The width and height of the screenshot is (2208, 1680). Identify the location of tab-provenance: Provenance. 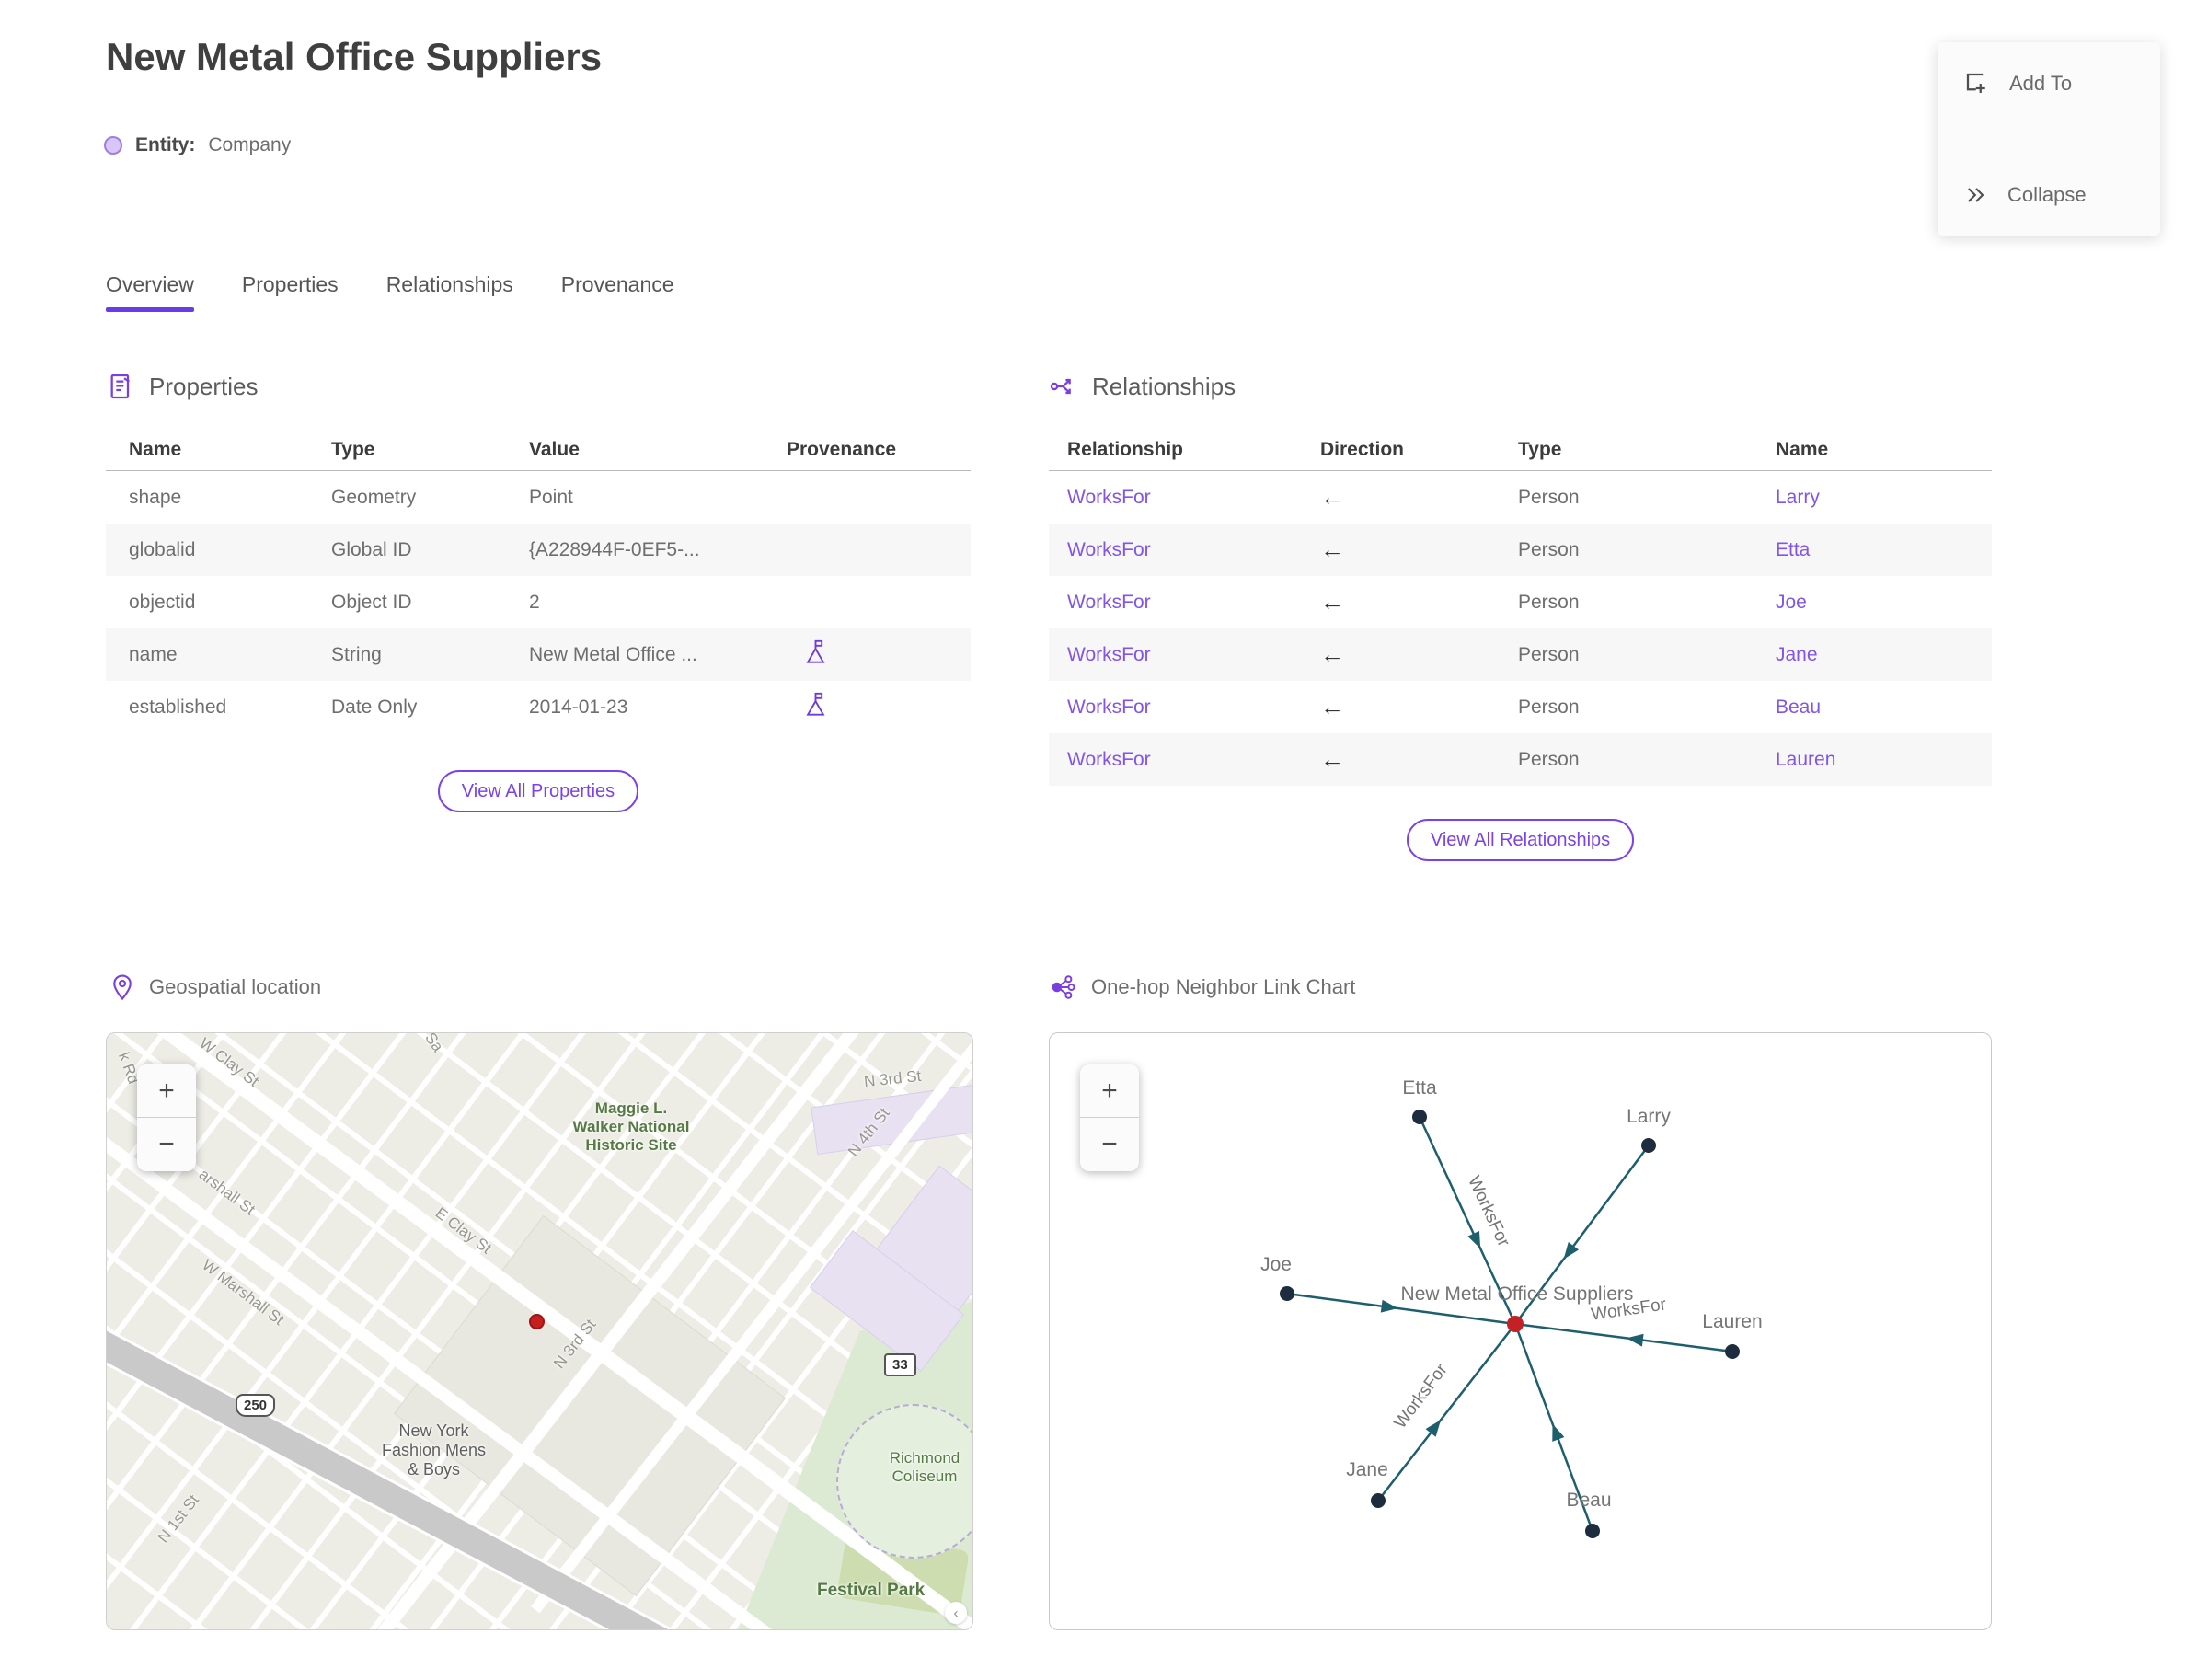
(617, 292).